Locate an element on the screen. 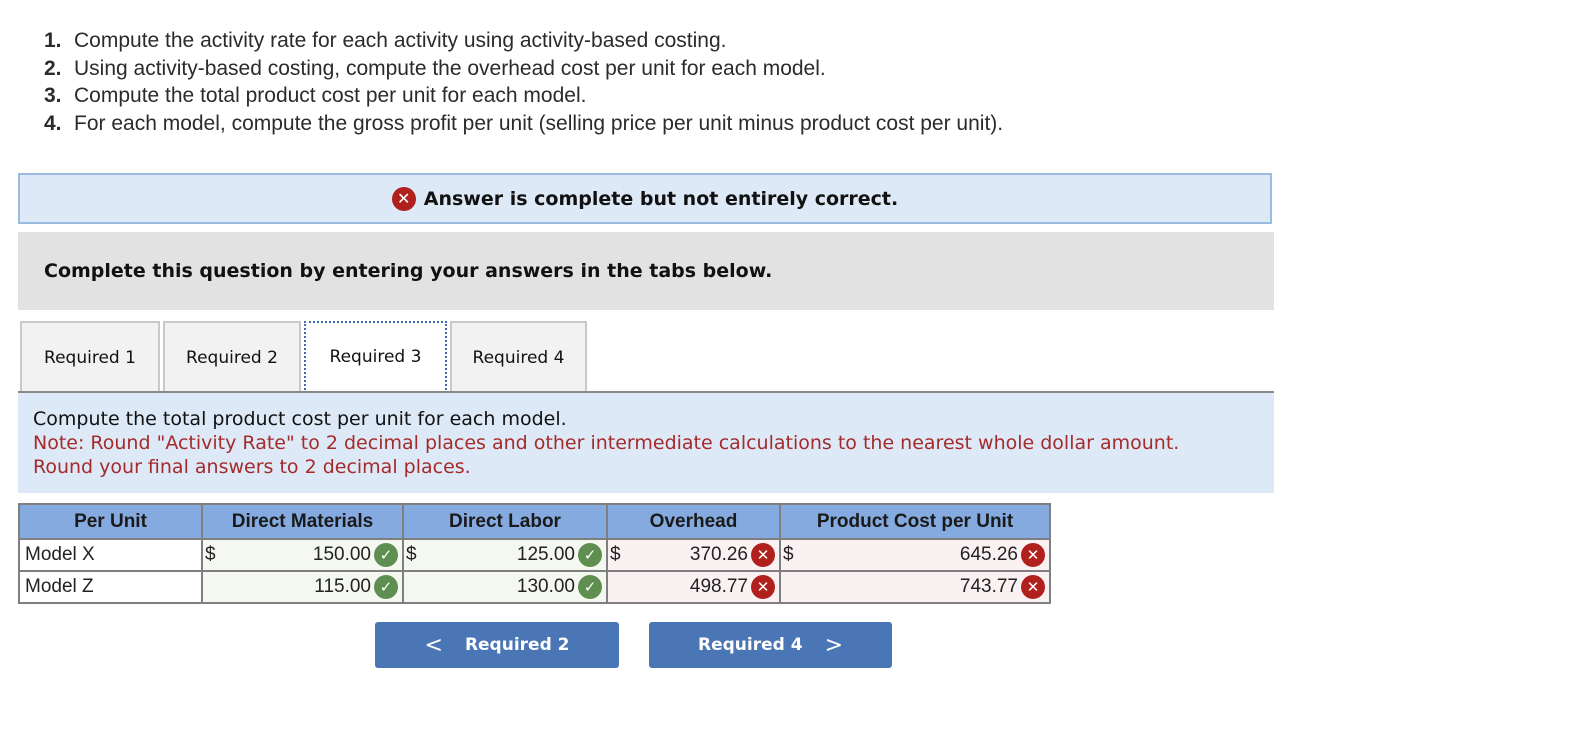 The image size is (1592, 732). tab-required-3: Required 3 is located at coordinates (375, 357).